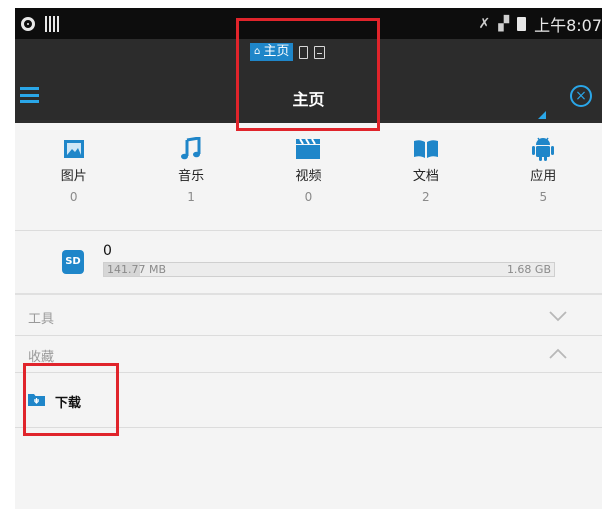 The width and height of the screenshot is (602, 509). I want to click on storage-total: 1.68 GB, so click(528, 269).